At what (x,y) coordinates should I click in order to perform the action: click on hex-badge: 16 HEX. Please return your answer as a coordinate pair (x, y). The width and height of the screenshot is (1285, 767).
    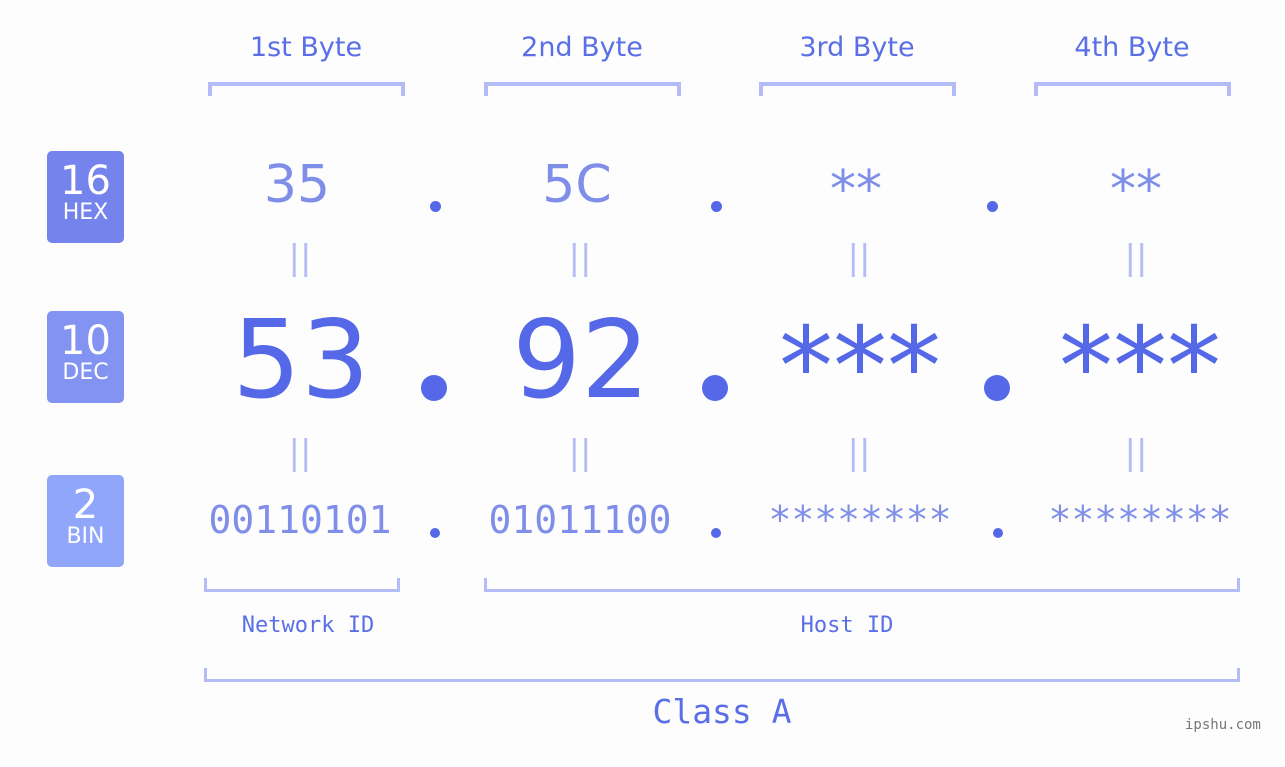
    Looking at the image, I should click on (85, 197).